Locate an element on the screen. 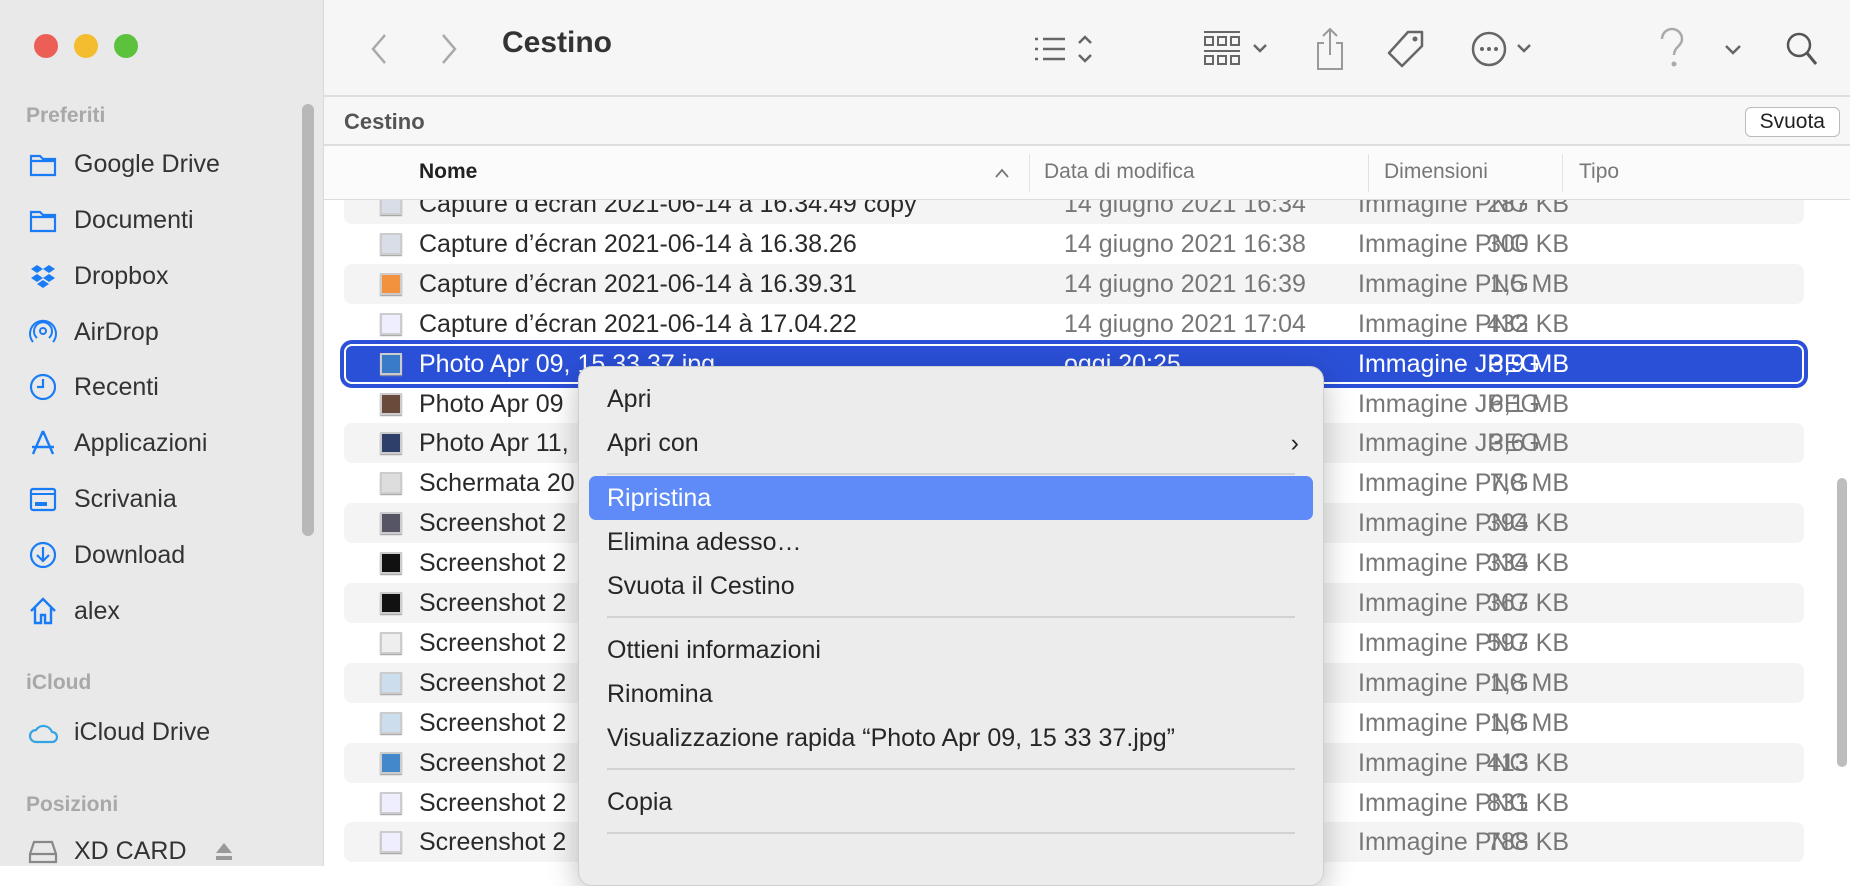  view-options-button is located at coordinates (1064, 49).